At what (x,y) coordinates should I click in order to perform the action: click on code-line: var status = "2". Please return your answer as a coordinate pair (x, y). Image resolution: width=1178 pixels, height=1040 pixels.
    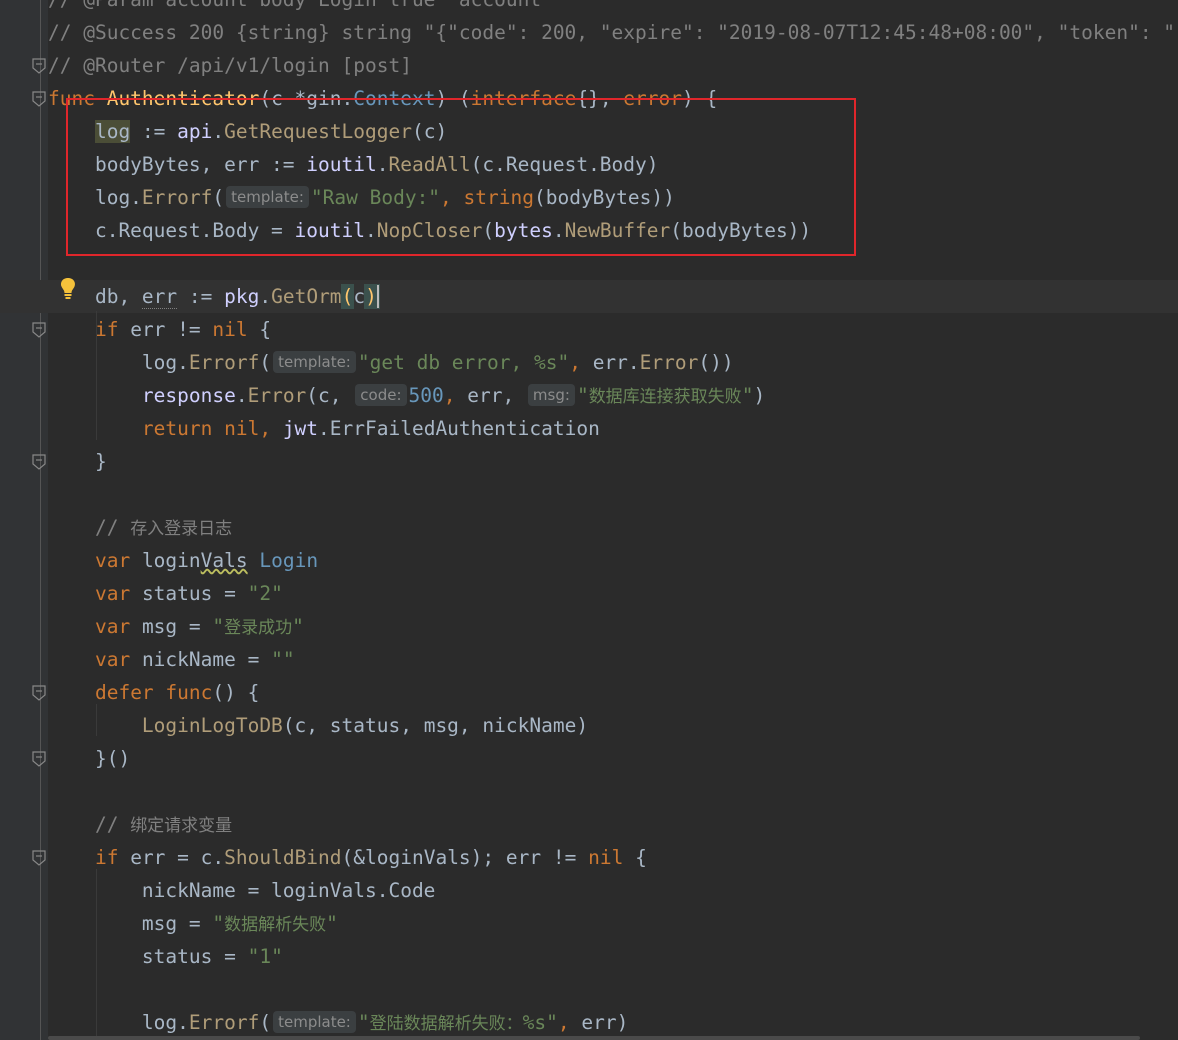
    Looking at the image, I should click on (589, 593).